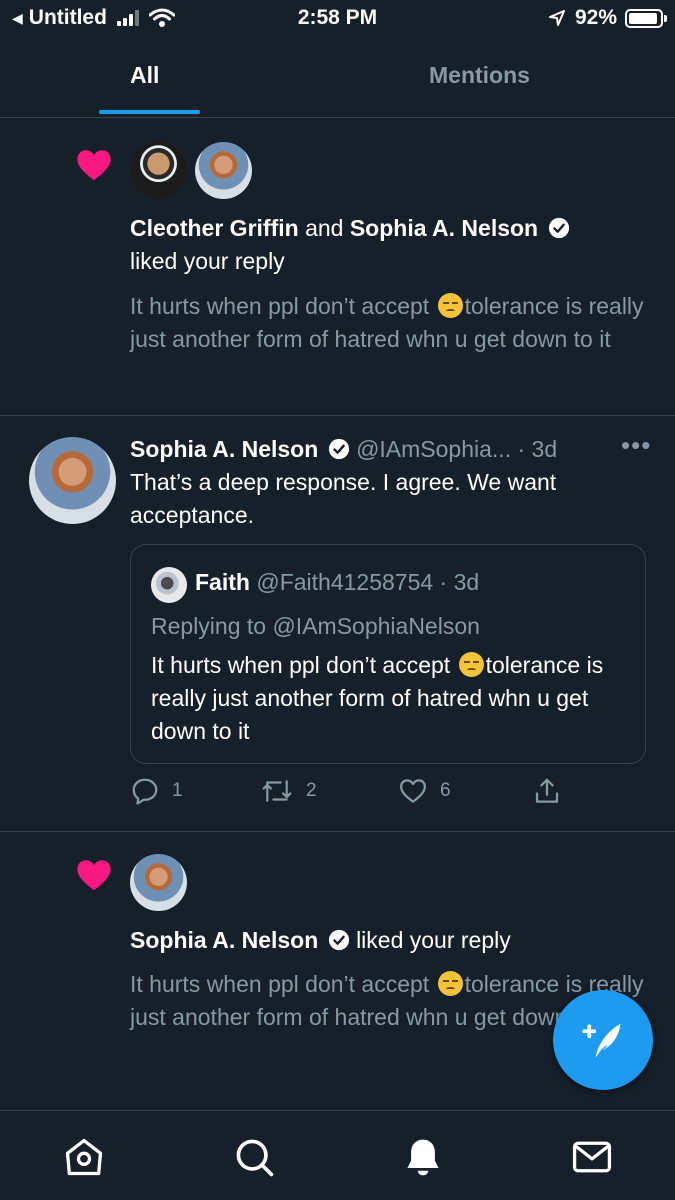 The width and height of the screenshot is (675, 1200). Describe the element at coordinates (413, 791) in the screenshot. I see `like-heart-icon` at that location.